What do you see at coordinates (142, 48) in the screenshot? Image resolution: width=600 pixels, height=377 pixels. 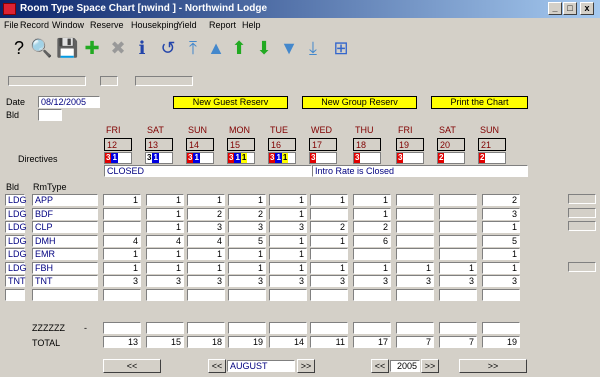 I see `info-icon: ℹ` at bounding box center [142, 48].